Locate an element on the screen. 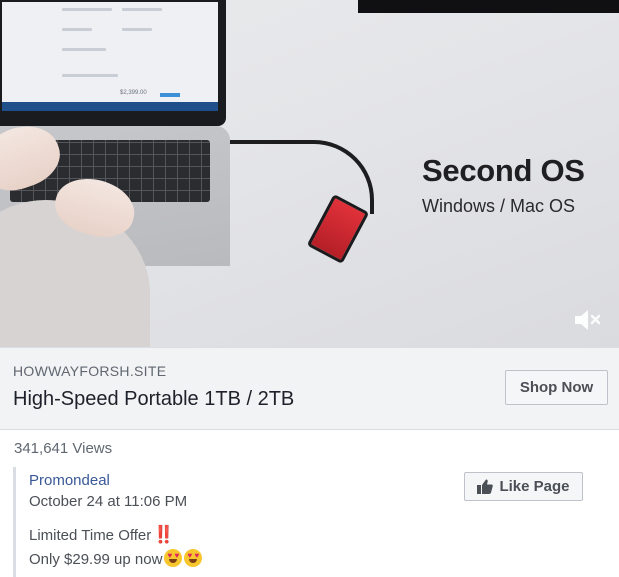 The height and width of the screenshot is (577, 619). speaker-muted-icon is located at coordinates (587, 320).